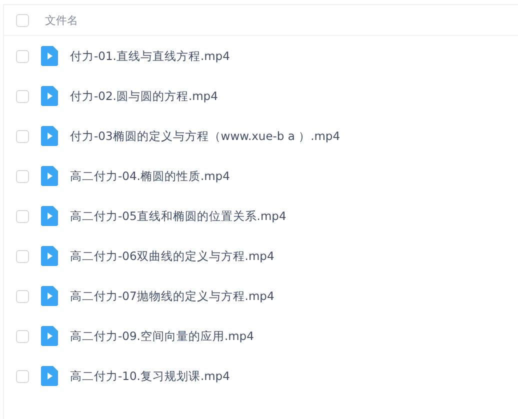 The image size is (518, 419). What do you see at coordinates (162, 336) in the screenshot?
I see `file-name: 高二付力-09.空间向量的应用.mp4` at bounding box center [162, 336].